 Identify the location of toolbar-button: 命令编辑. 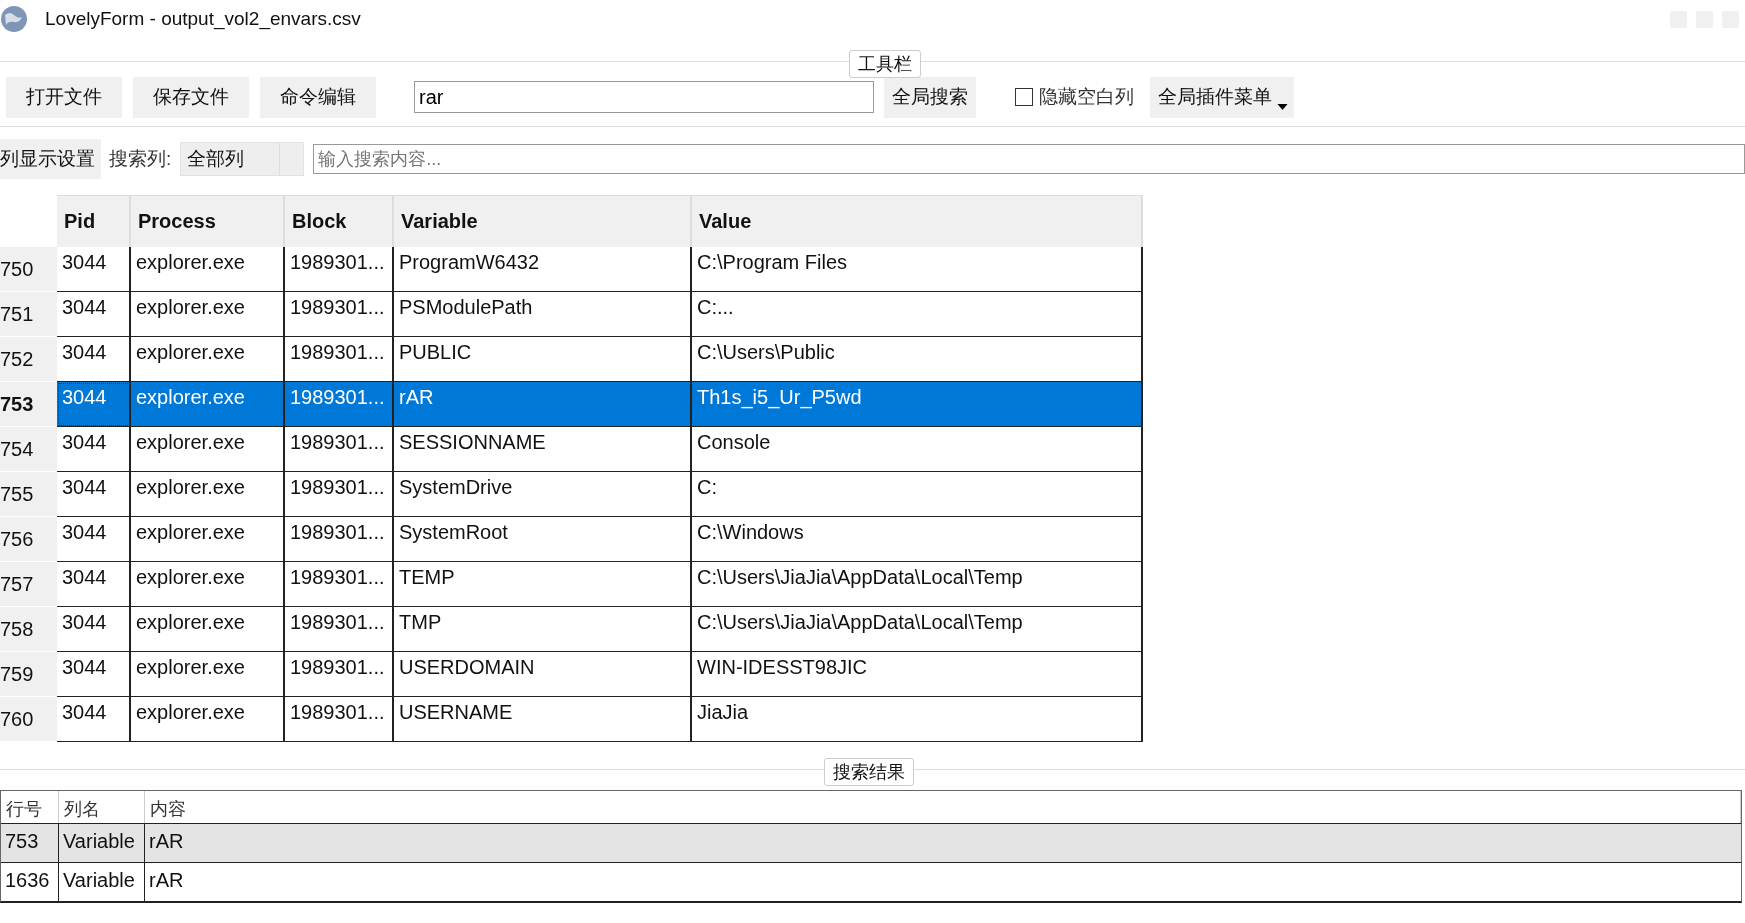
(318, 97).